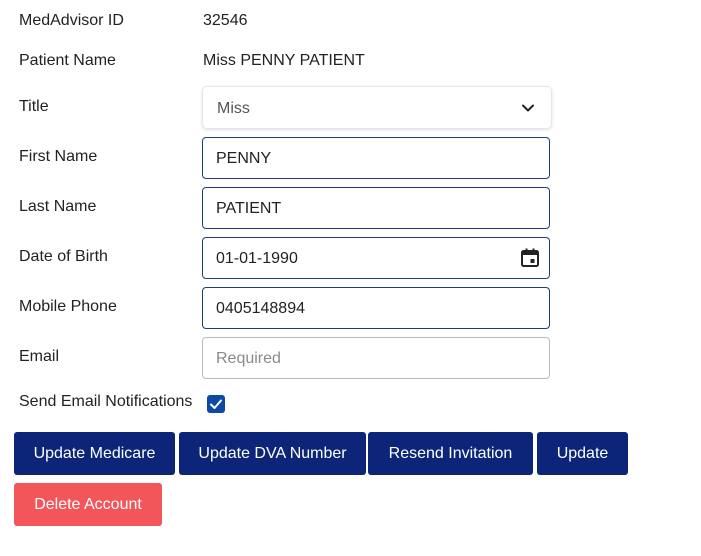  I want to click on mobile-phone-input: 0405148894, so click(376, 308).